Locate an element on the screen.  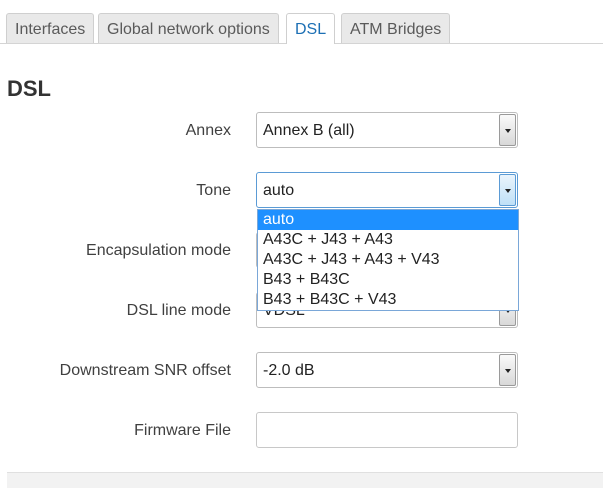
form-footer is located at coordinates (305, 480).